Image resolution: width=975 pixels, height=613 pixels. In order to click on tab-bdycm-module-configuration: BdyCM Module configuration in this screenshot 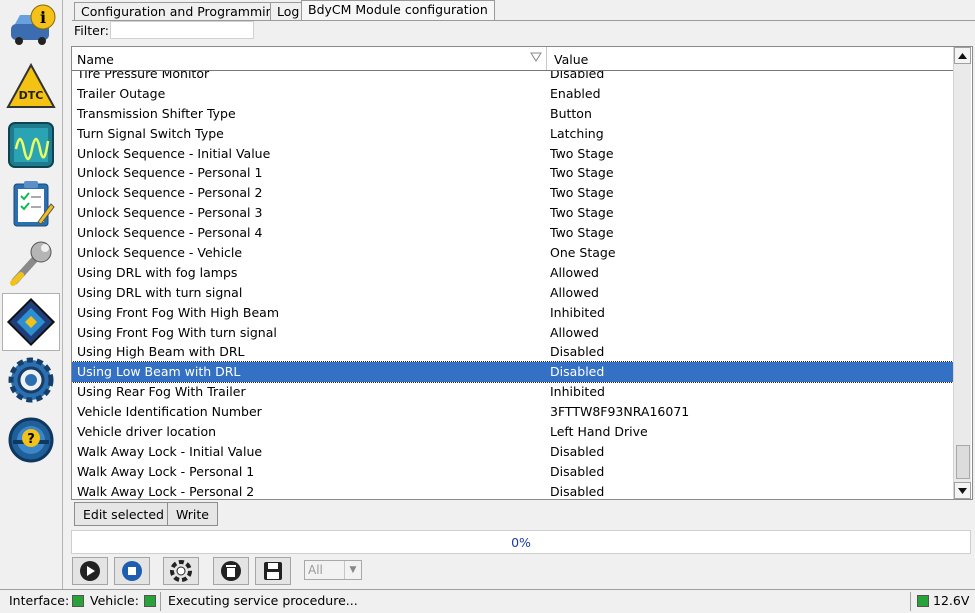, I will do `click(398, 10)`.